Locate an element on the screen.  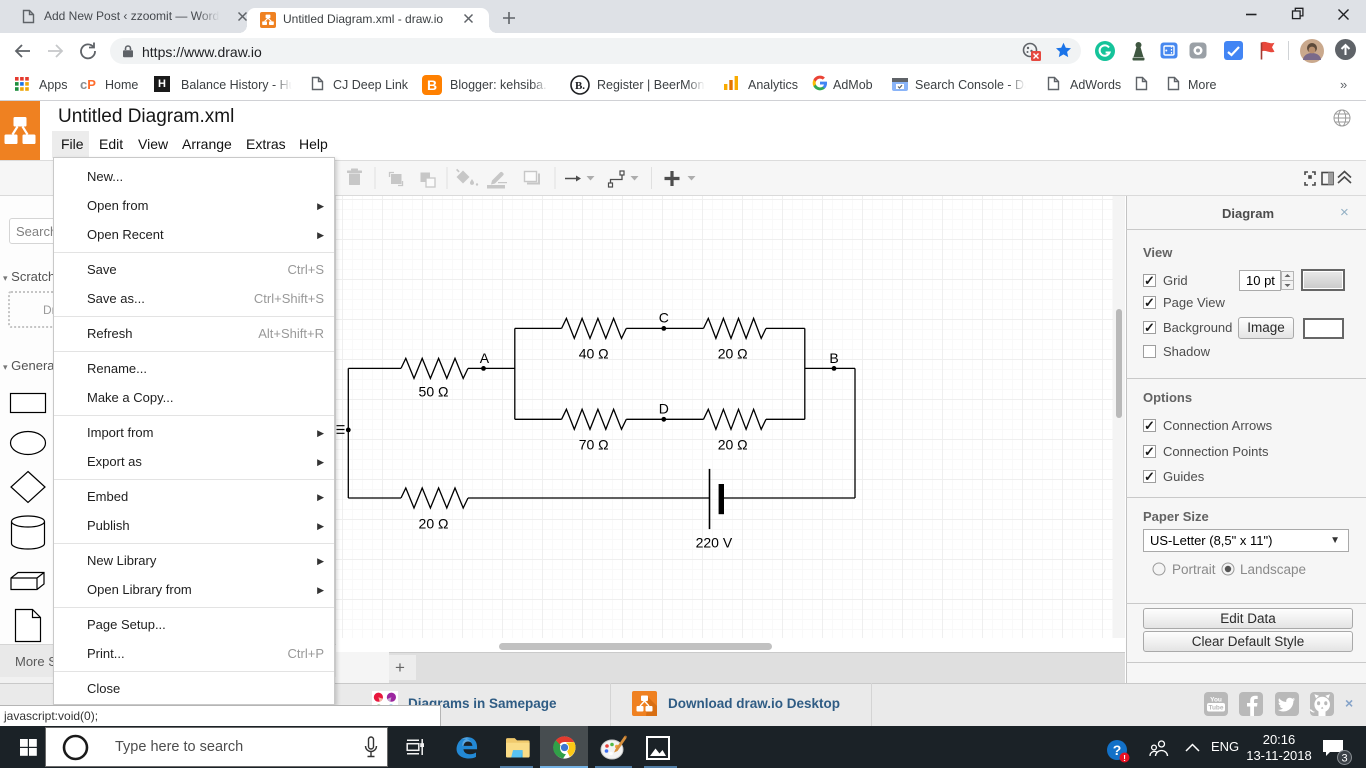
svg-text: 3 is located at coordinates (1344, 759).